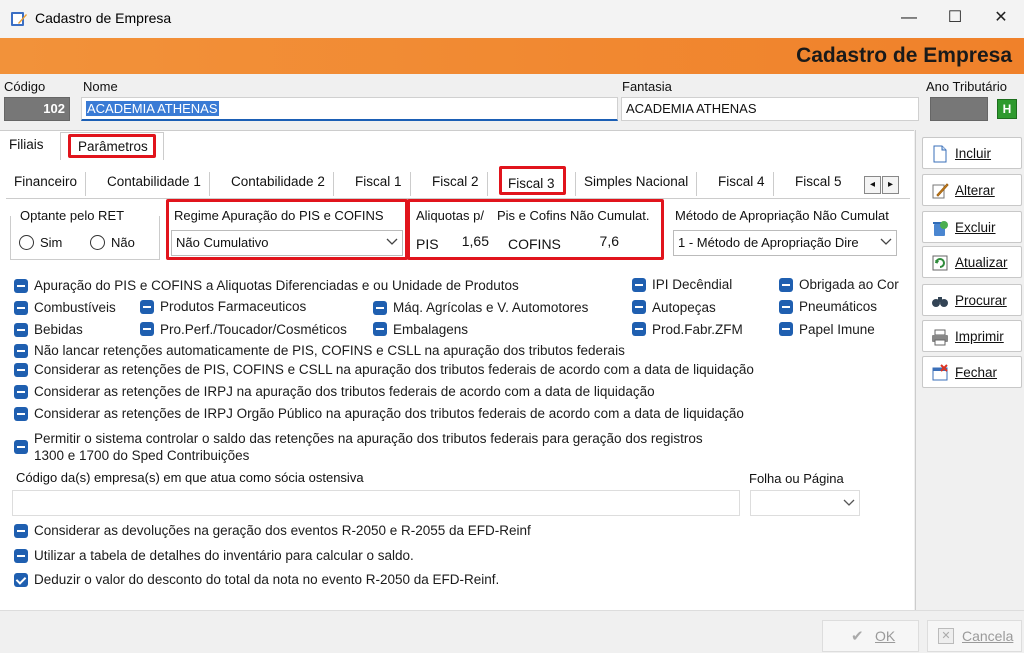 Image resolution: width=1024 pixels, height=653 pixels. Describe the element at coordinates (21, 351) in the screenshot. I see `nao-lancar-checkbox` at that location.